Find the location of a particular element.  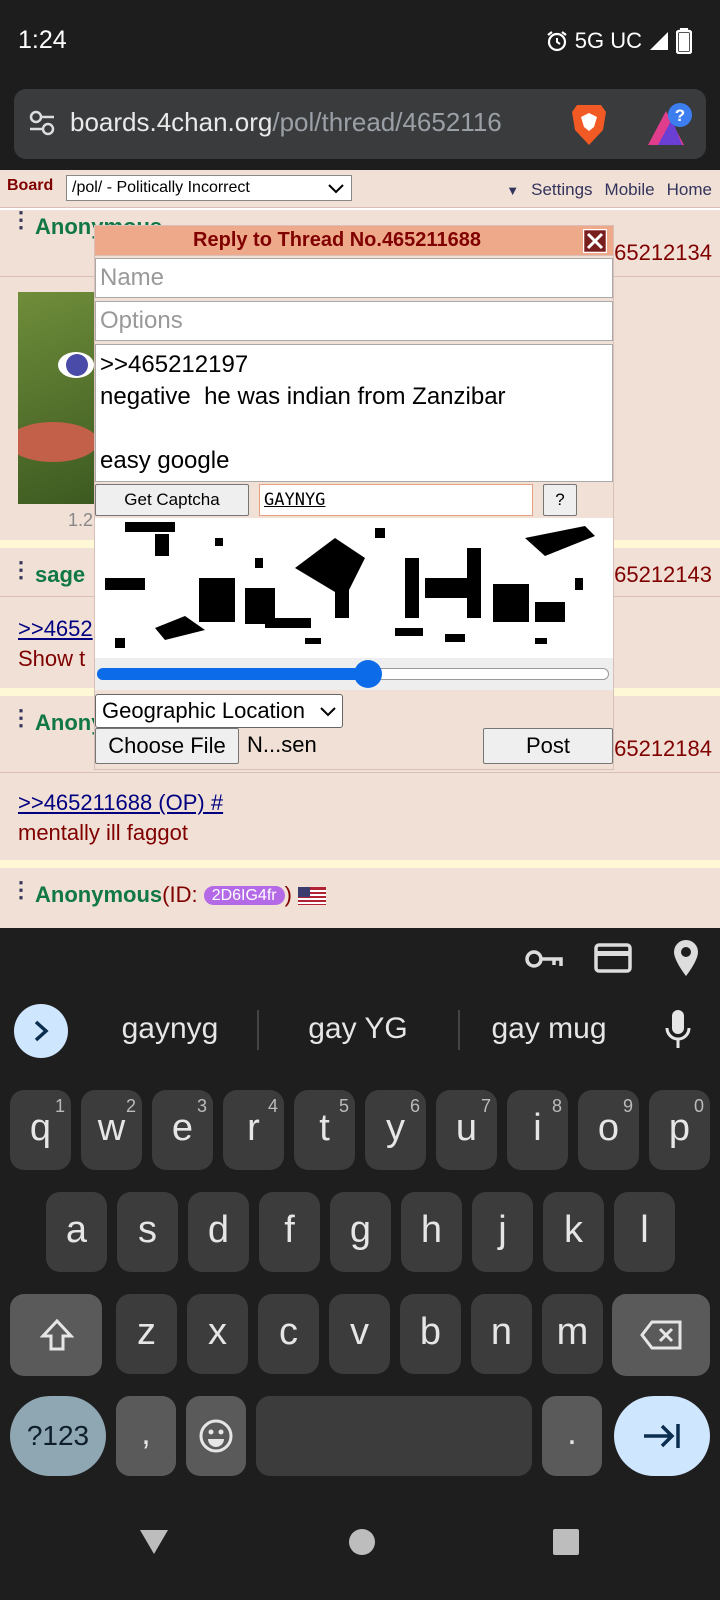

captcha-slider is located at coordinates (354, 674).